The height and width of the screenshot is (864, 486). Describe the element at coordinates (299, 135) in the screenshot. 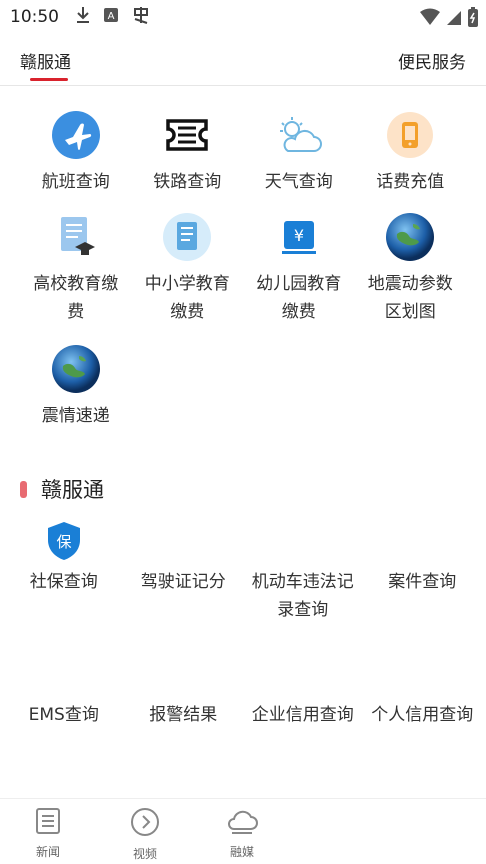

I see `weather-icon` at that location.